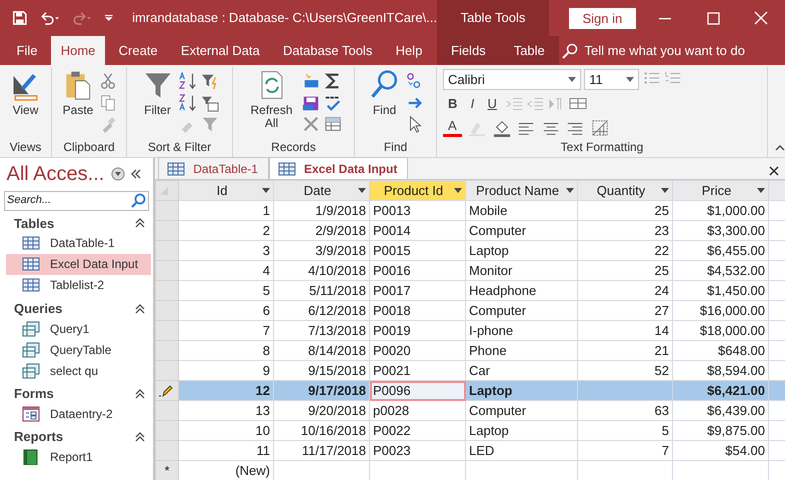 Image resolution: width=785 pixels, height=480 pixels. I want to click on table-cell: Phone, so click(522, 350).